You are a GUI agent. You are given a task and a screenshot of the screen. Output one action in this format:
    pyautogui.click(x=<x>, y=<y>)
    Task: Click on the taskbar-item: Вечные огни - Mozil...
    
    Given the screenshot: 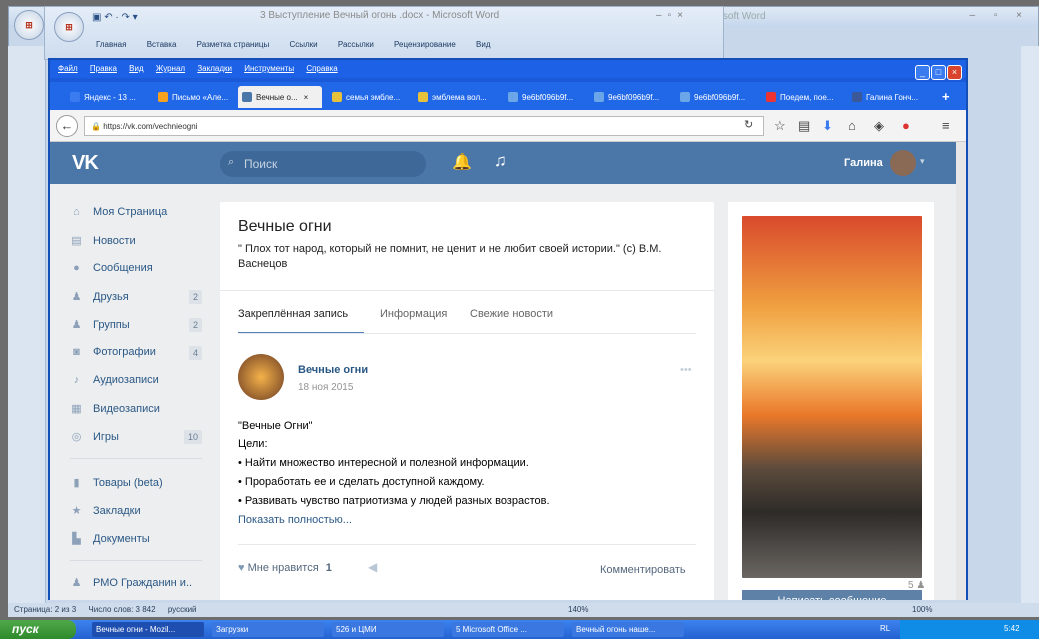 What is the action you would take?
    pyautogui.click(x=148, y=629)
    